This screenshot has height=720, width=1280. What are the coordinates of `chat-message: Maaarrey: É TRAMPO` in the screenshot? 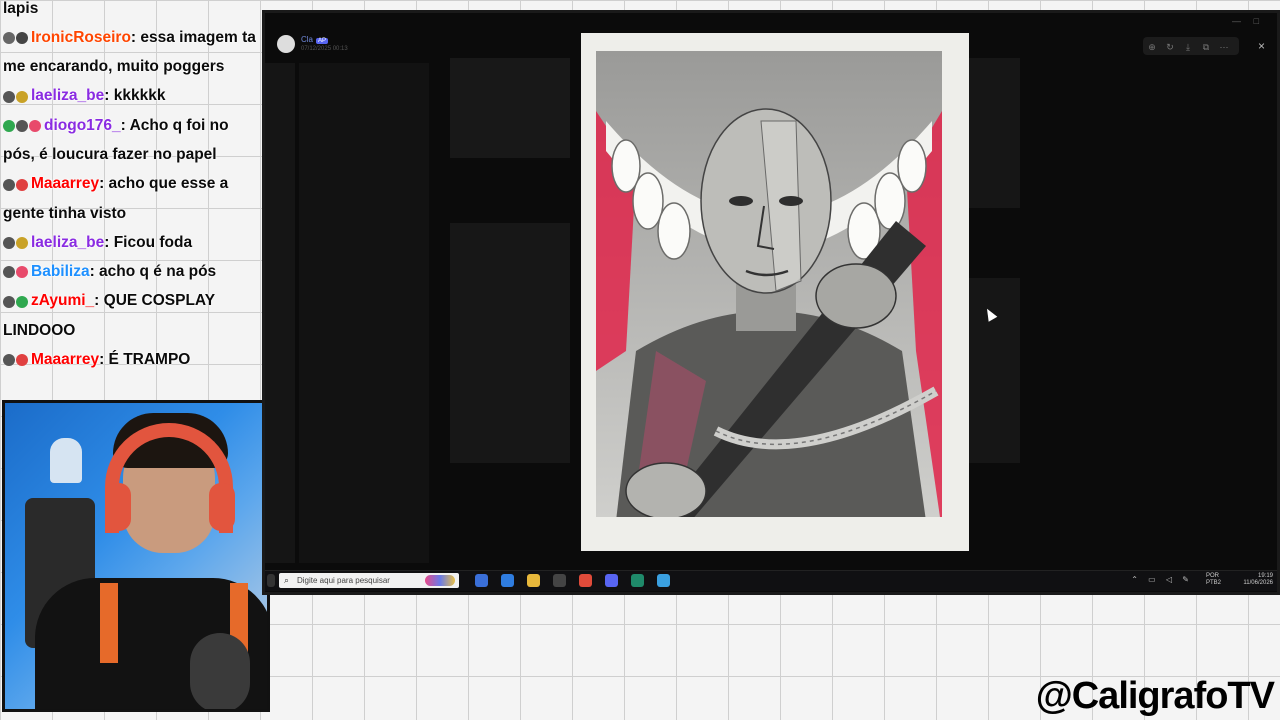 It's located at (131, 359).